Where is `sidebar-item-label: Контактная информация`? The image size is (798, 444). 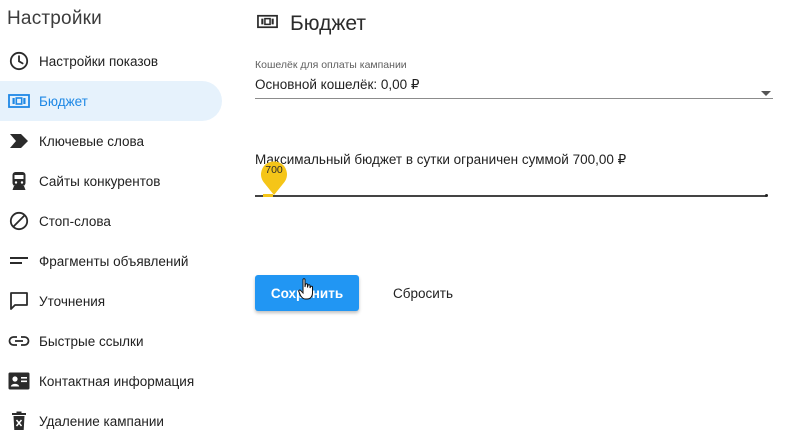
sidebar-item-label: Контактная информация is located at coordinates (117, 381).